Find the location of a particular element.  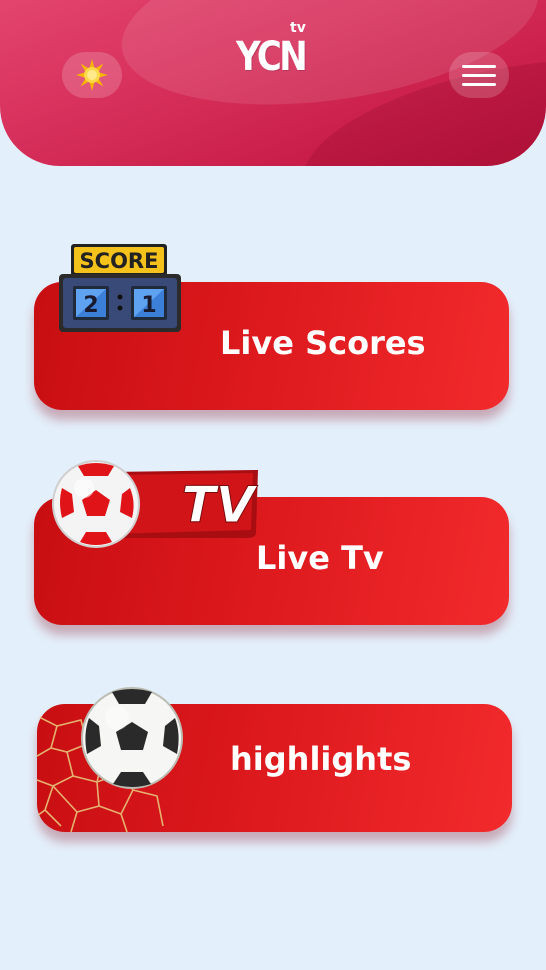

soccer-ball-net-icon is located at coordinates (110, 759).